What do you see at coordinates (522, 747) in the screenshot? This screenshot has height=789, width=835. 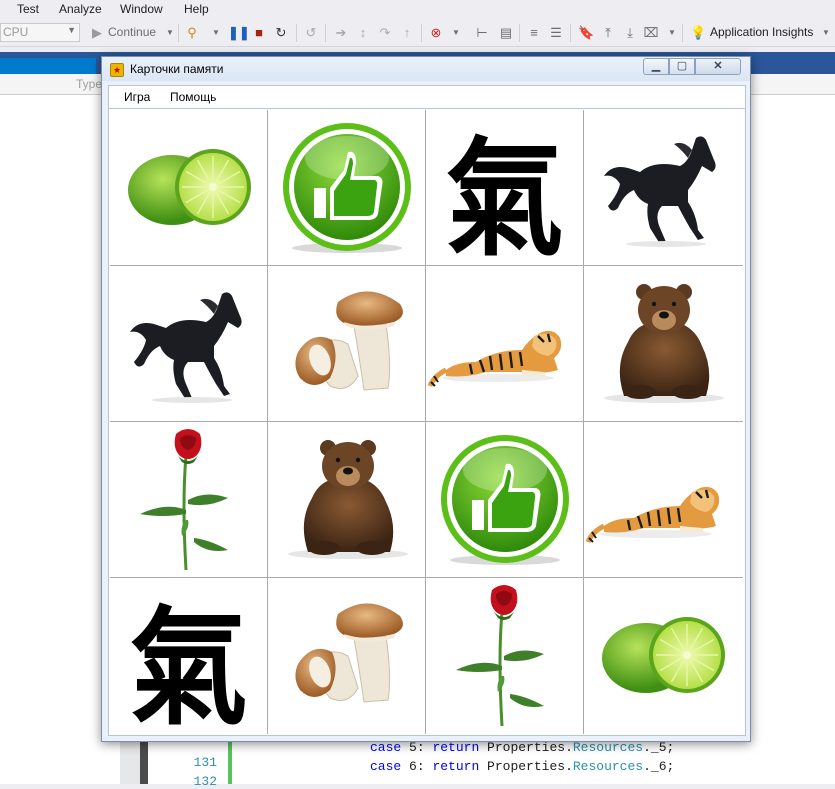 I see `code-text: case 5: return Properties.Resources._5;` at bounding box center [522, 747].